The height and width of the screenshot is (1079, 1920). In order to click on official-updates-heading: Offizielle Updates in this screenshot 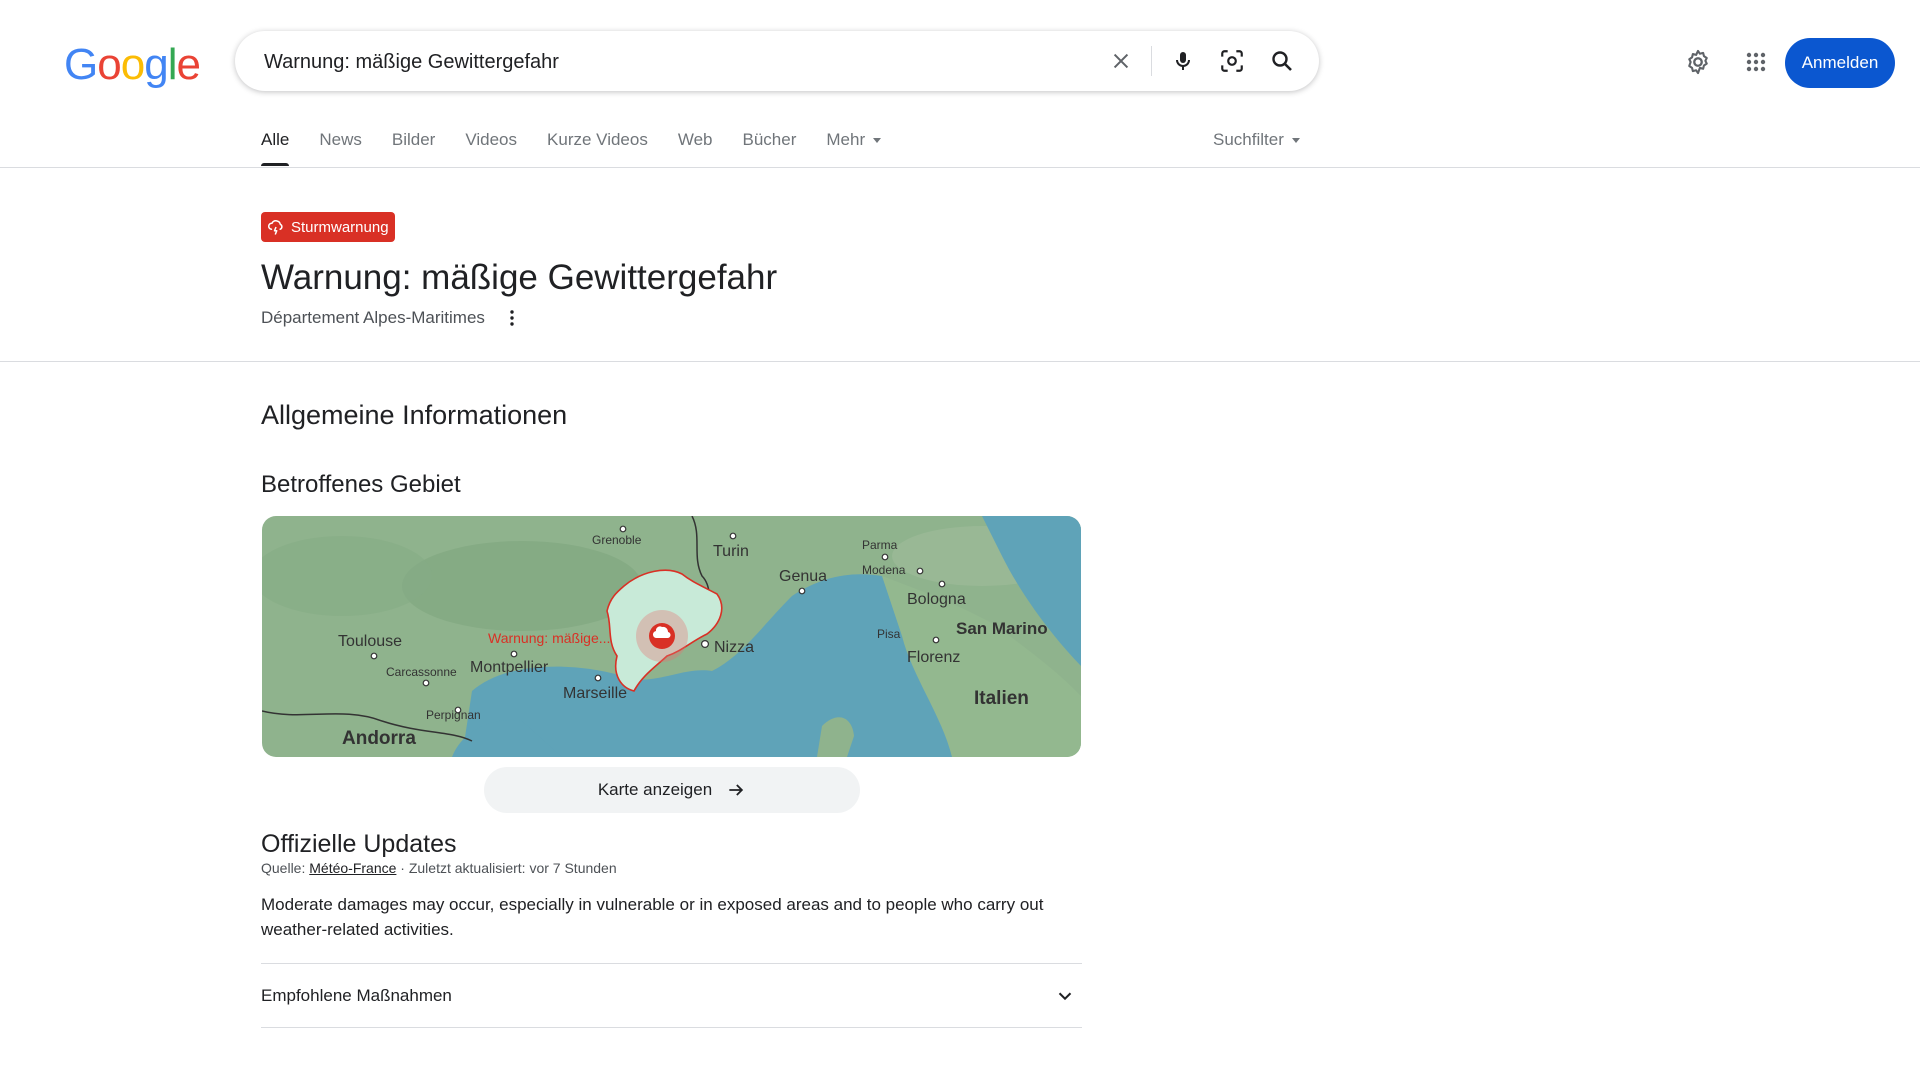, I will do `click(359, 844)`.